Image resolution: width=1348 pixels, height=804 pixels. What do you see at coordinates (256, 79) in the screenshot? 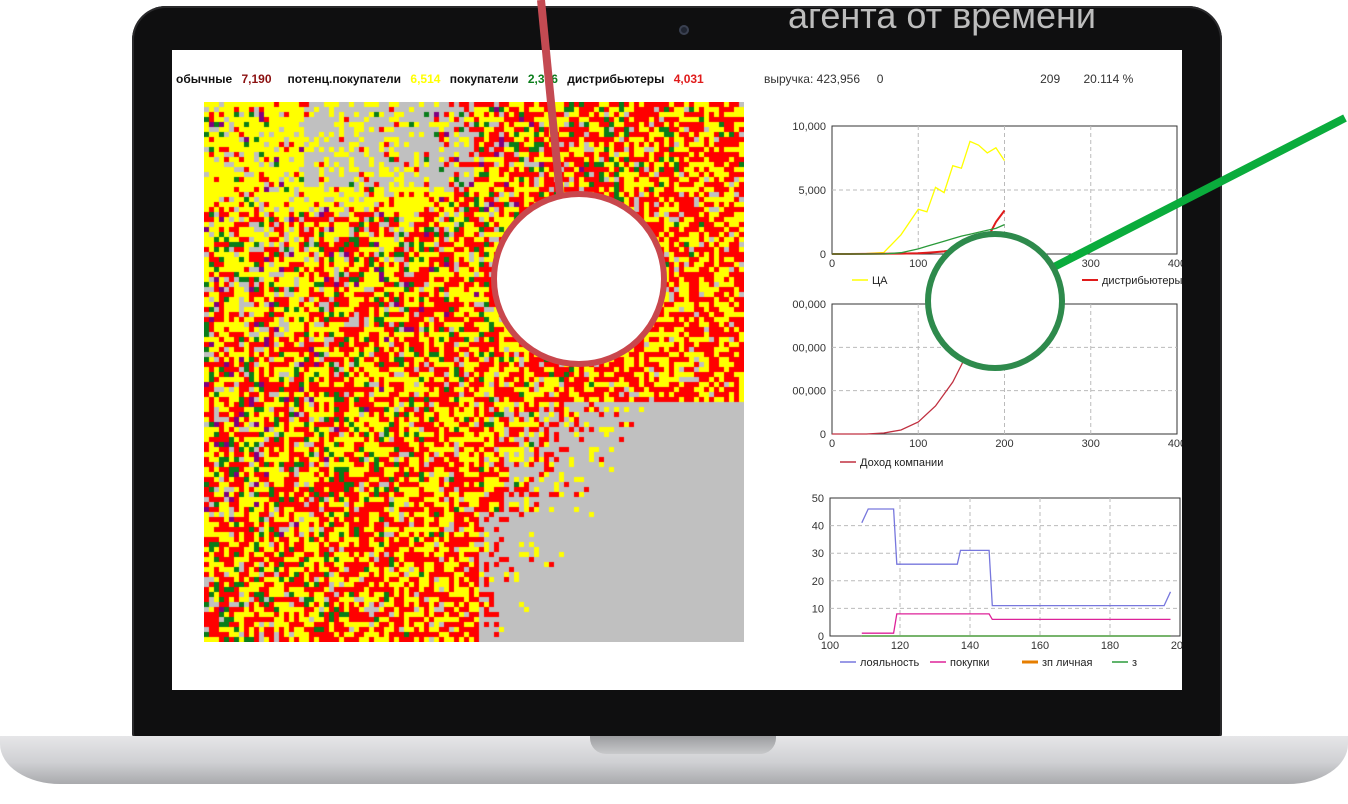
I see `ordinary-count: 7,190` at bounding box center [256, 79].